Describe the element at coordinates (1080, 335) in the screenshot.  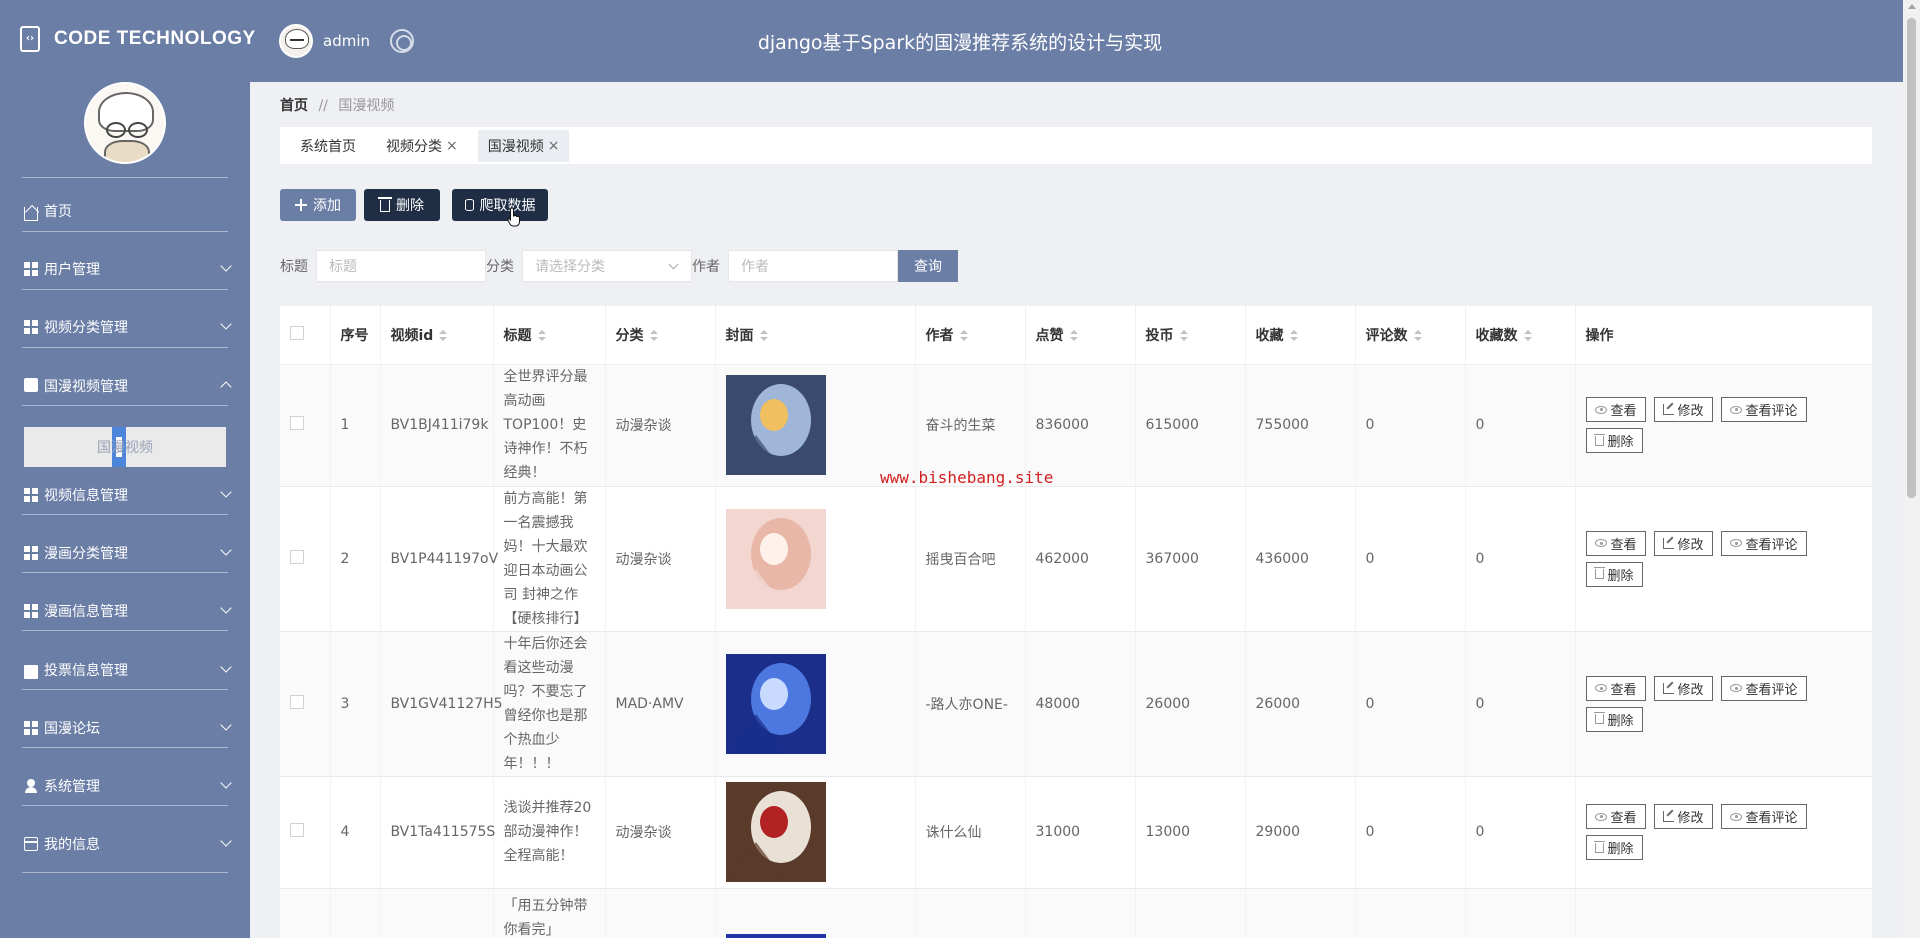
I see `column-header: 点赞` at that location.